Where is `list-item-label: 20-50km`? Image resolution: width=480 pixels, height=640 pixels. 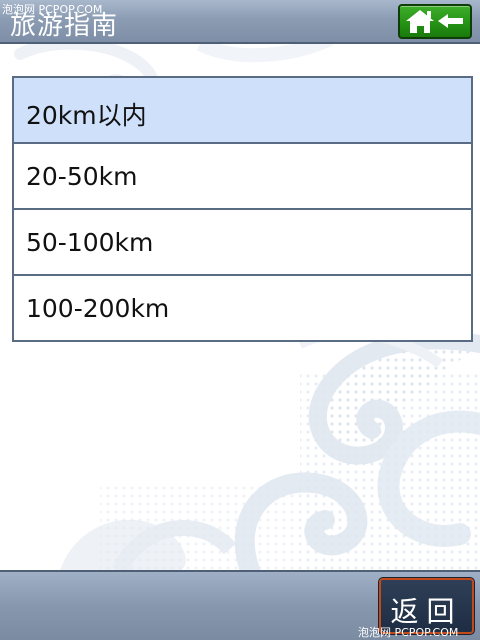
list-item-label: 20-50km is located at coordinates (82, 176).